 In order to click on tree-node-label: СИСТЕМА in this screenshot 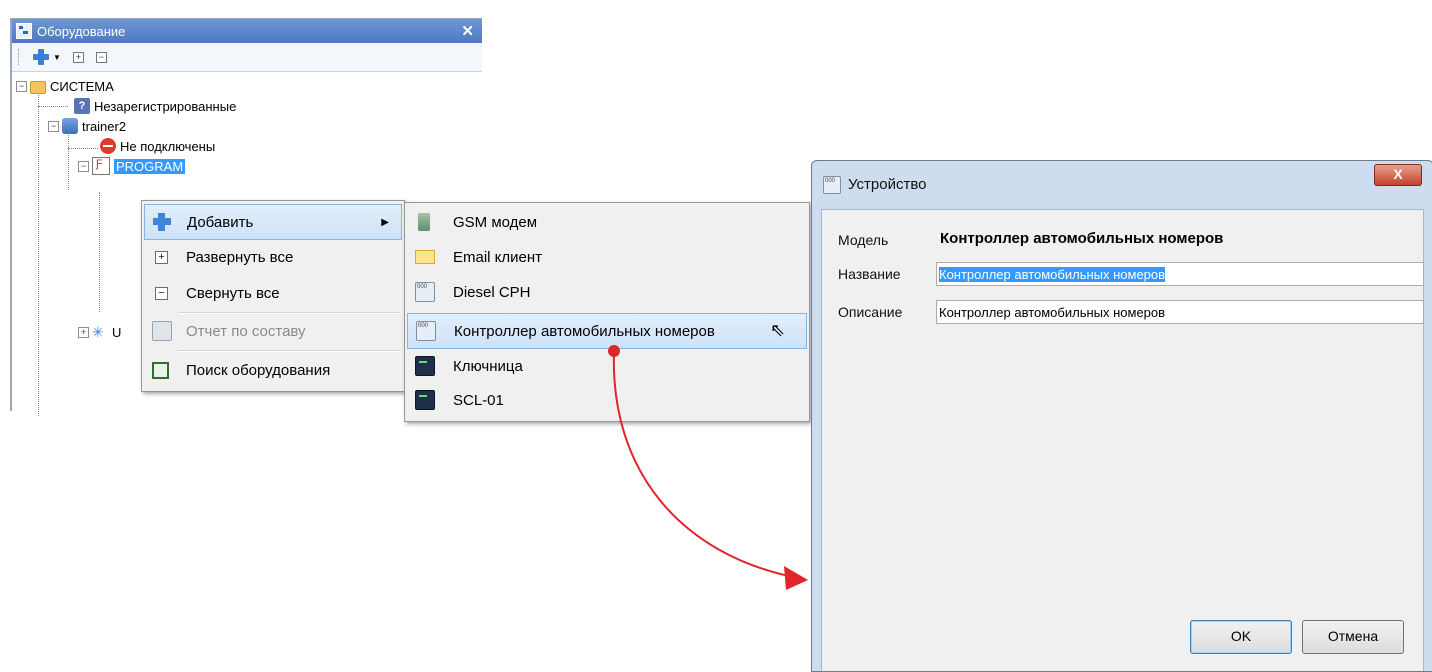, I will do `click(82, 86)`.